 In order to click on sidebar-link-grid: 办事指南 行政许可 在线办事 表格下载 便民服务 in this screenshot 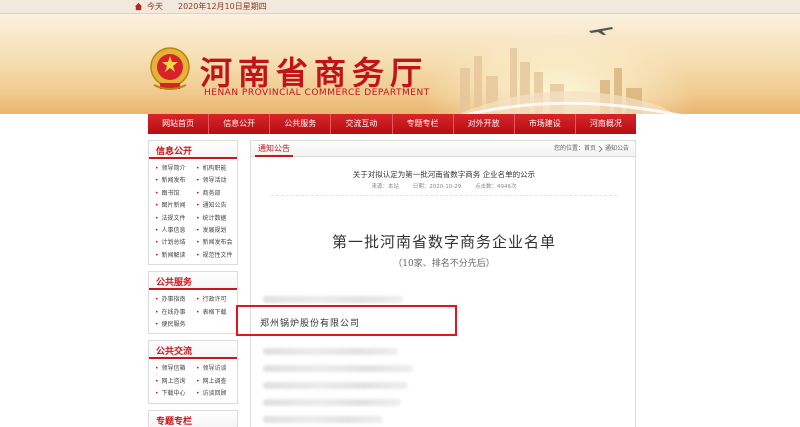, I will do `click(193, 311)`.